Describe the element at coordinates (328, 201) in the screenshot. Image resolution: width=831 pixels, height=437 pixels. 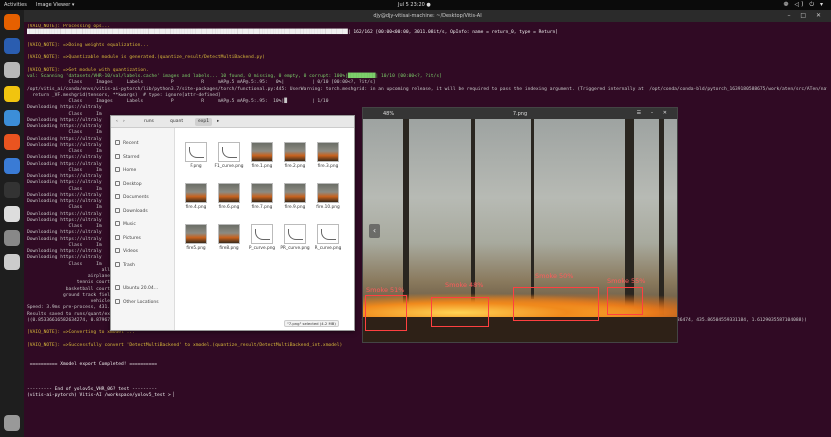
I see `file-item: fire.10.png` at that location.